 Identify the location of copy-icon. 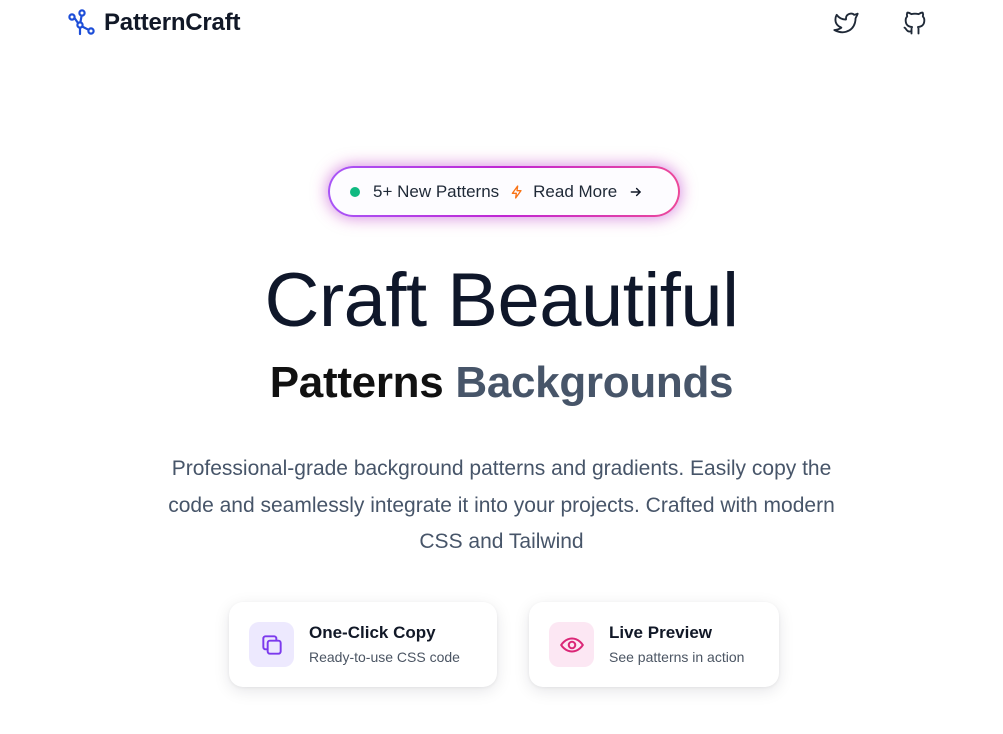
(271, 644).